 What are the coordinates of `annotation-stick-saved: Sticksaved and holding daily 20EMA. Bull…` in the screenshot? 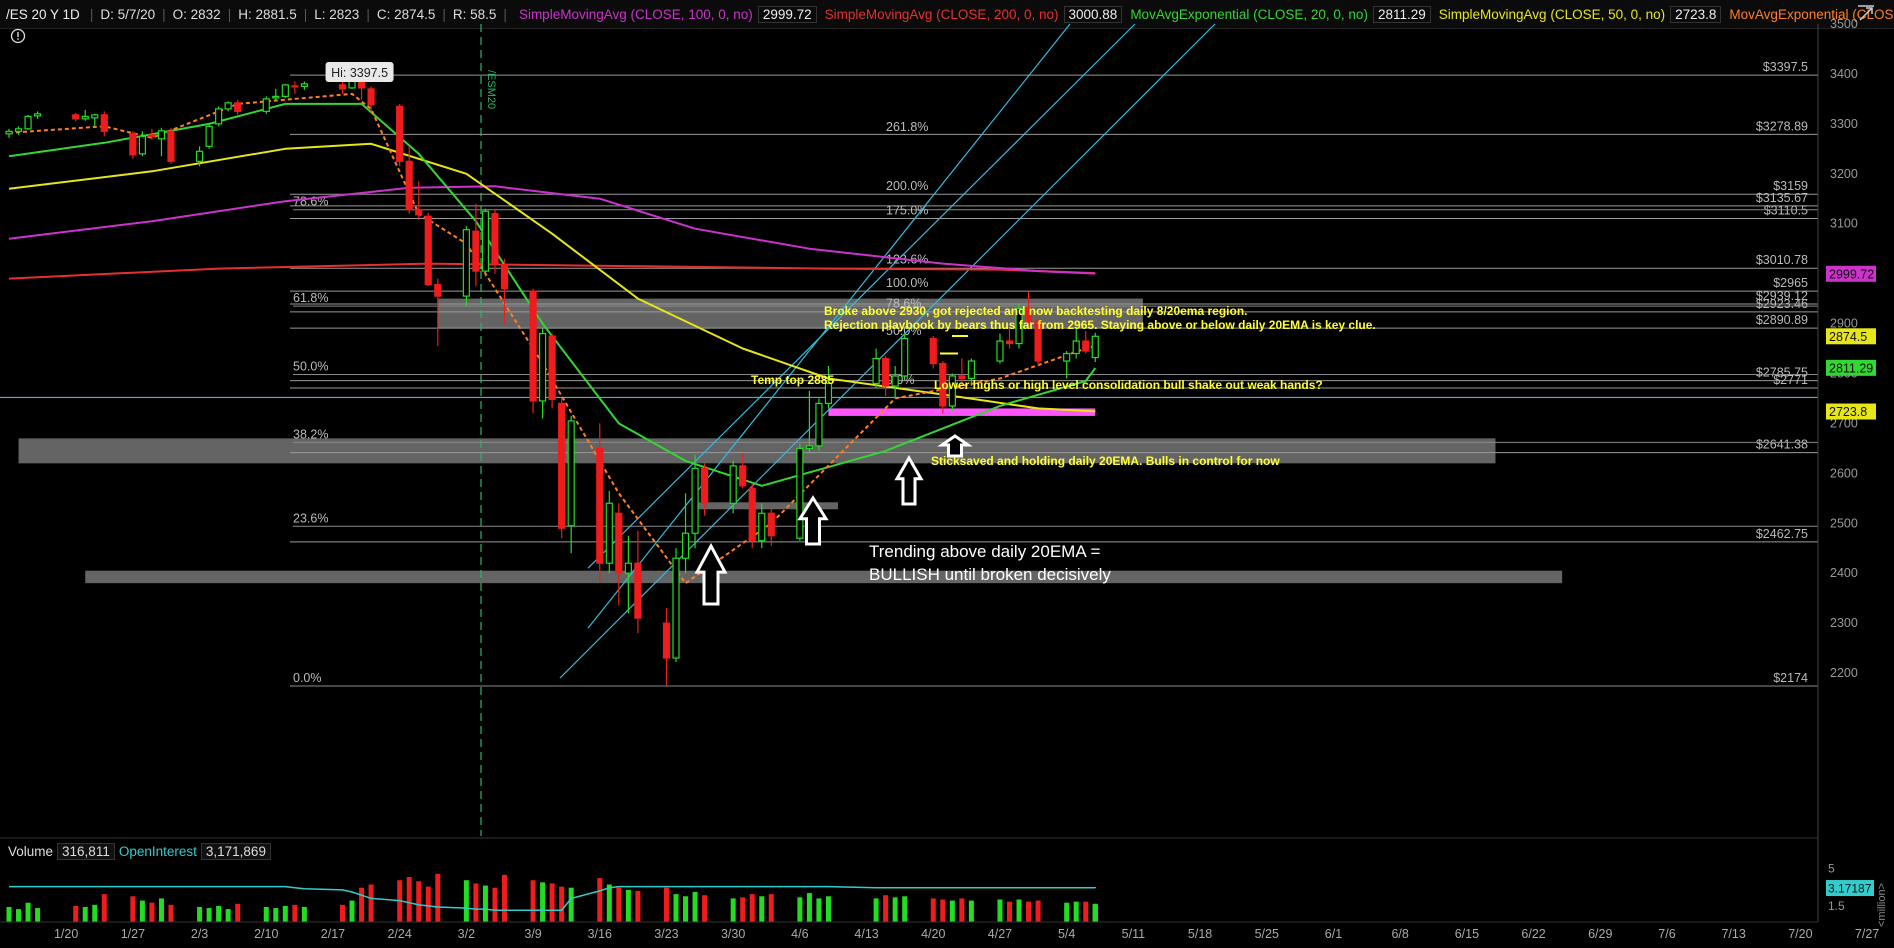 It's located at (1105, 461).